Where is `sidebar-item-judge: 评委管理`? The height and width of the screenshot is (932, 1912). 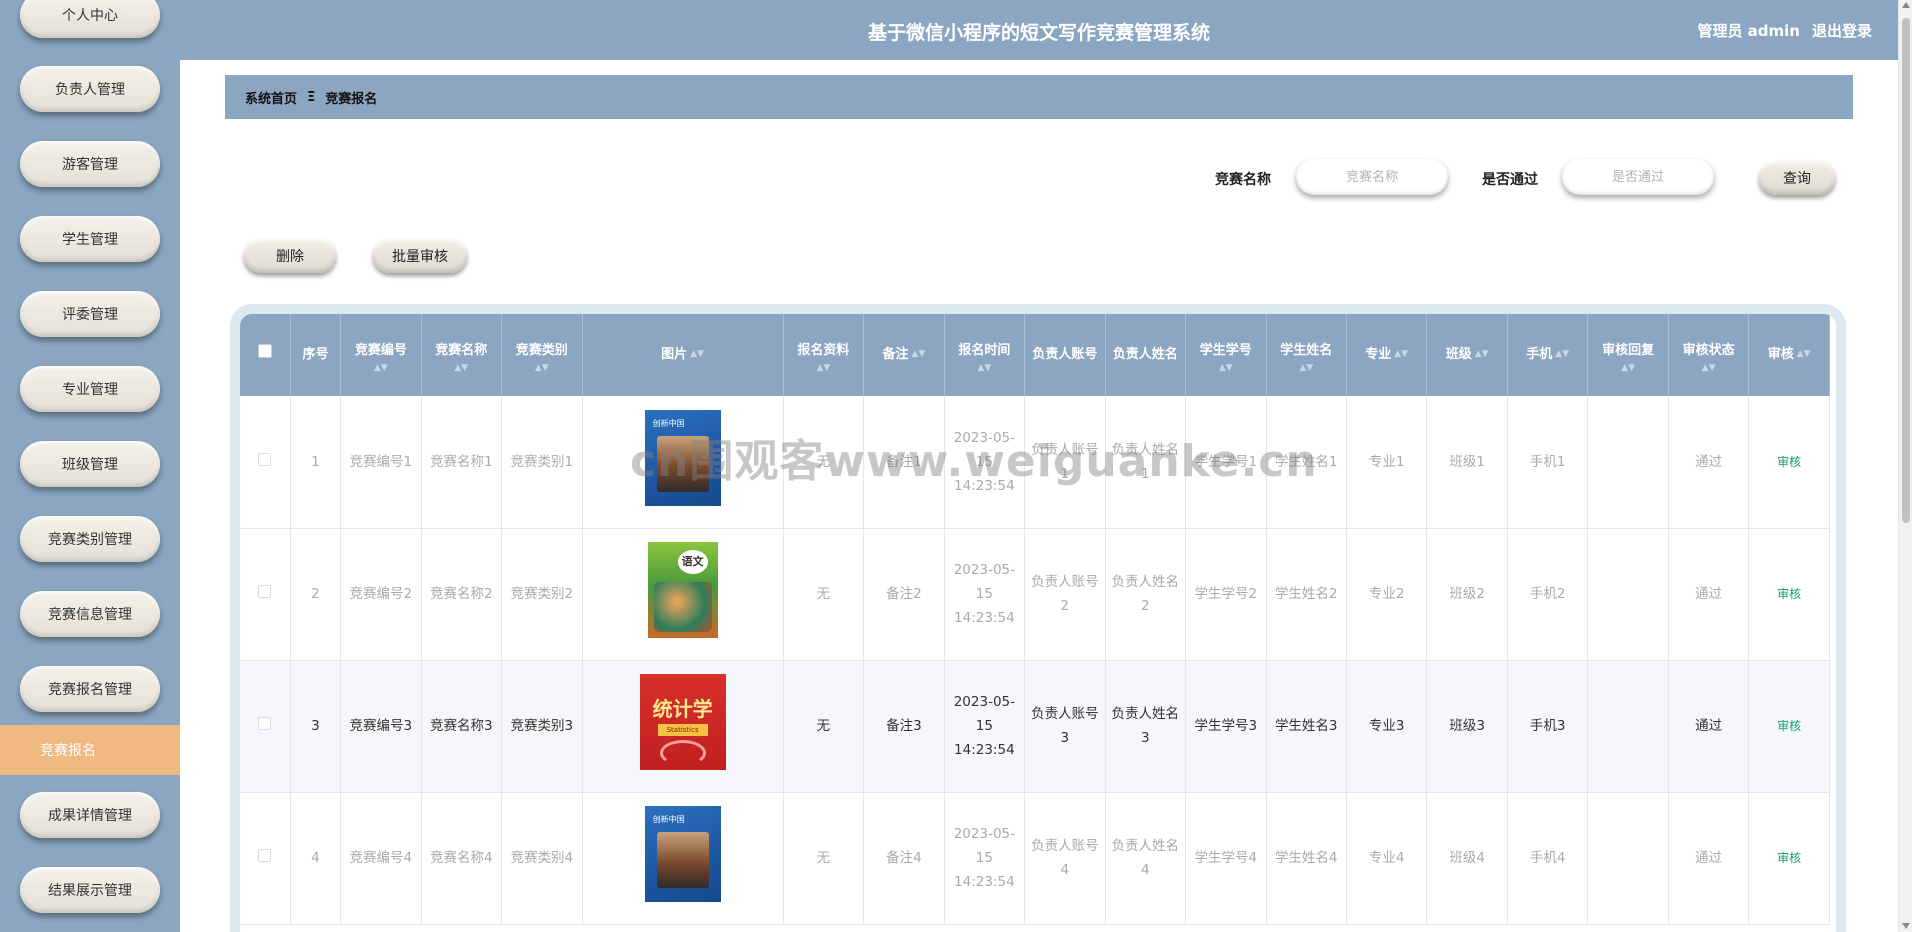 sidebar-item-judge: 评委管理 is located at coordinates (90, 314).